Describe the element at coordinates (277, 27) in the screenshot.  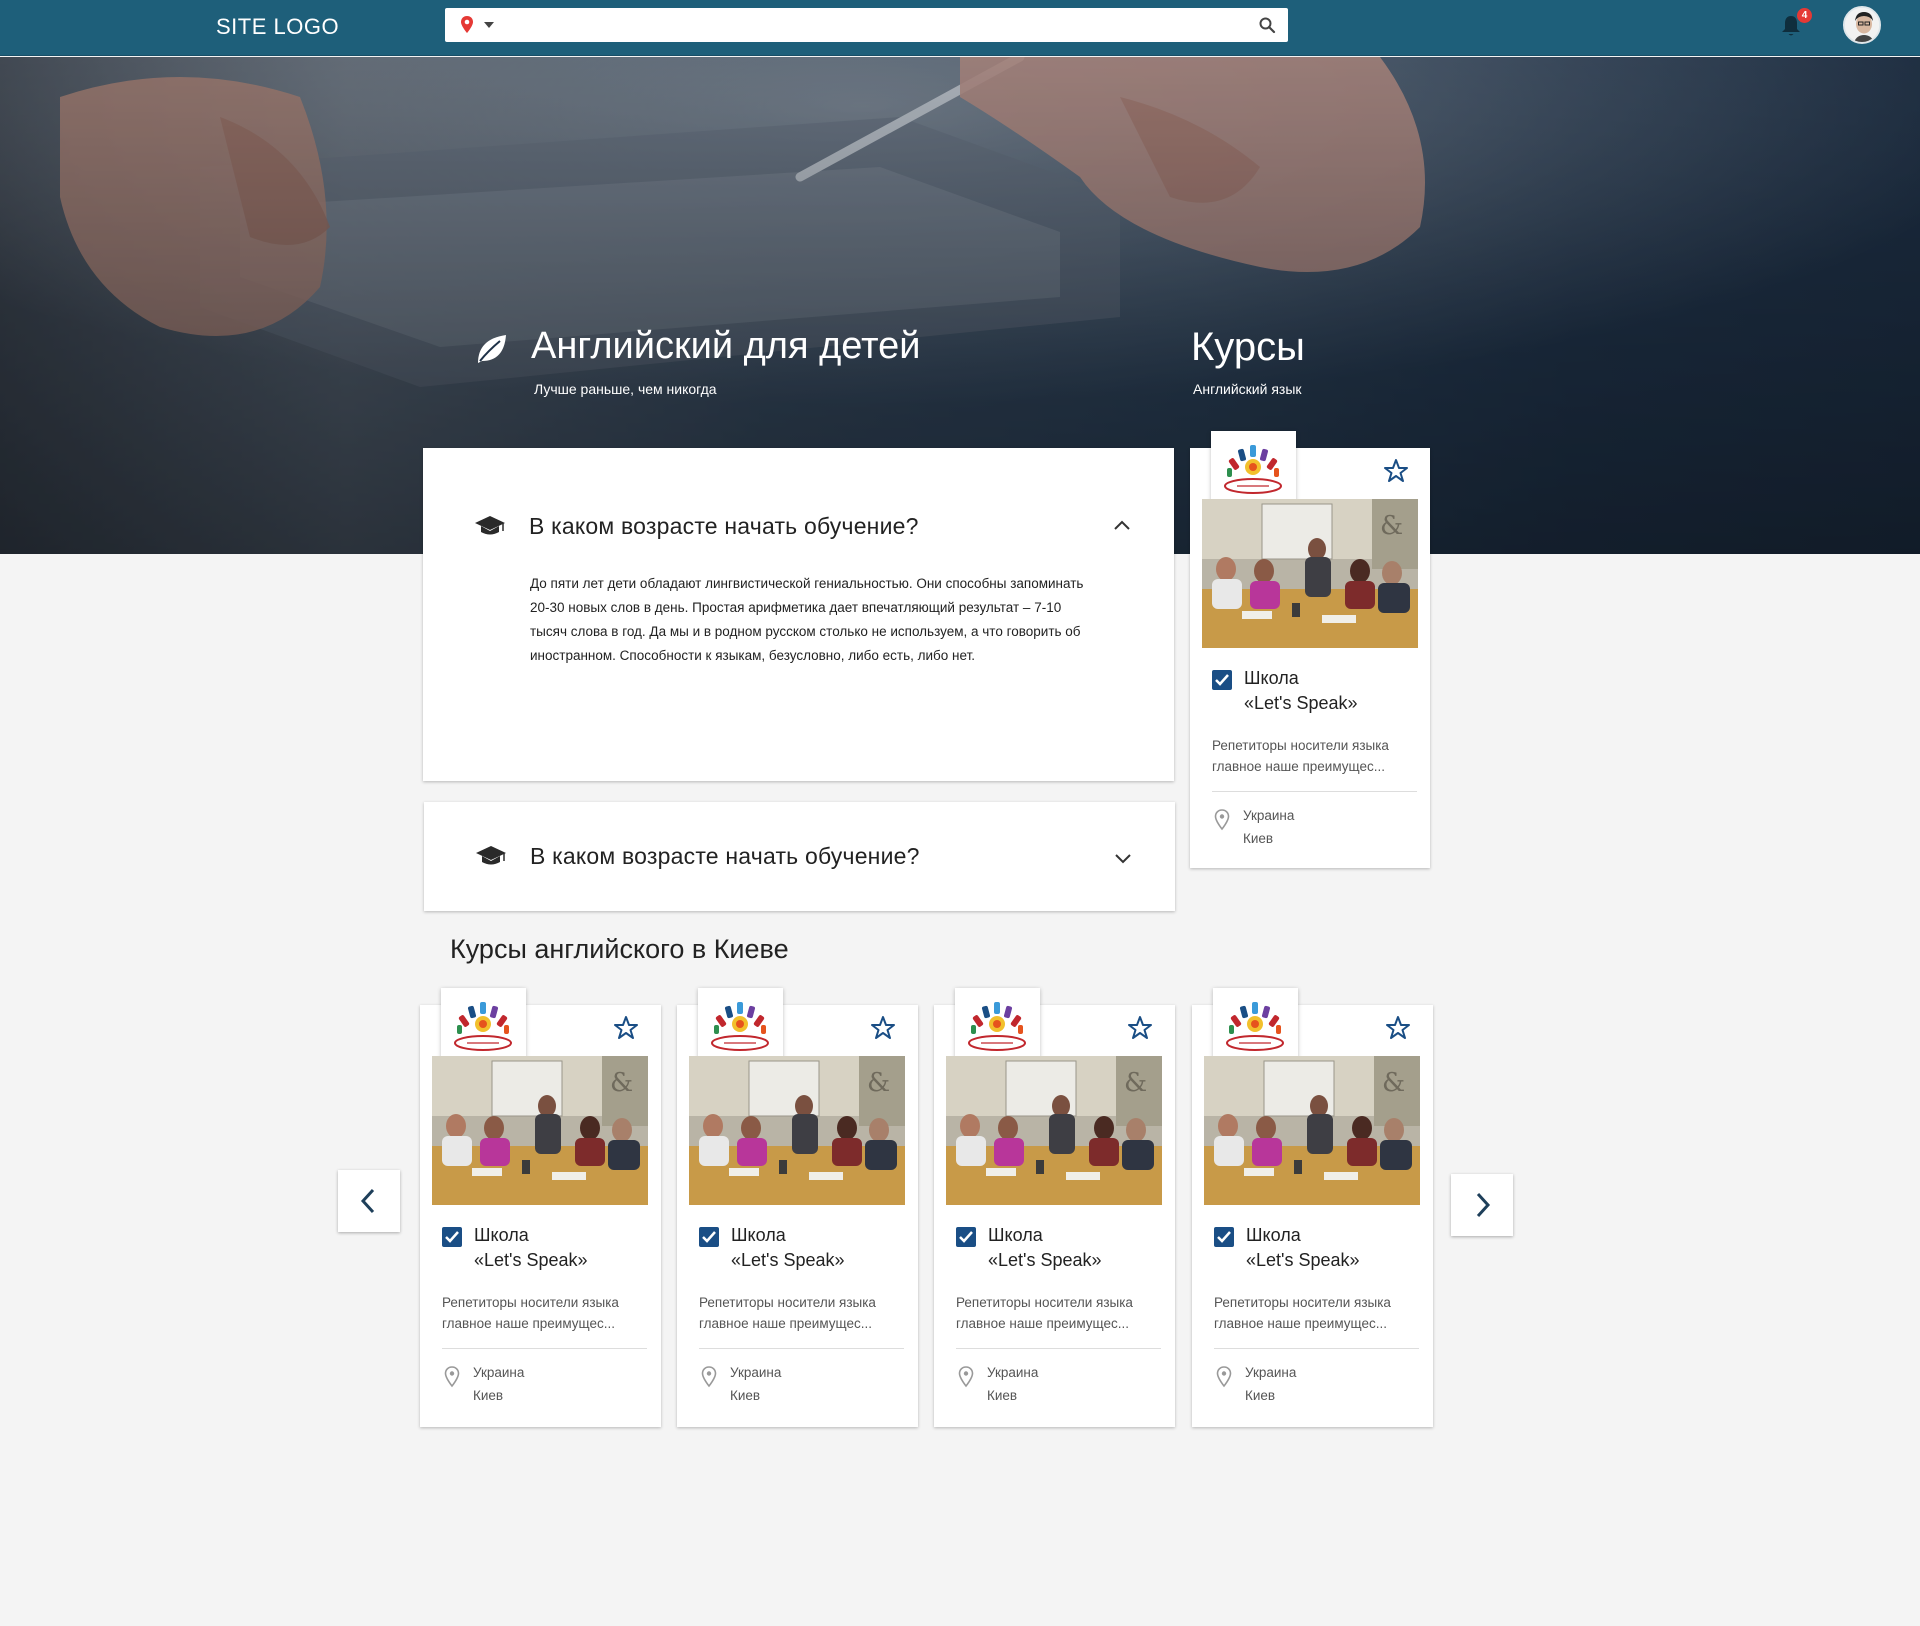
I see `site-logo: SITE LOGO` at that location.